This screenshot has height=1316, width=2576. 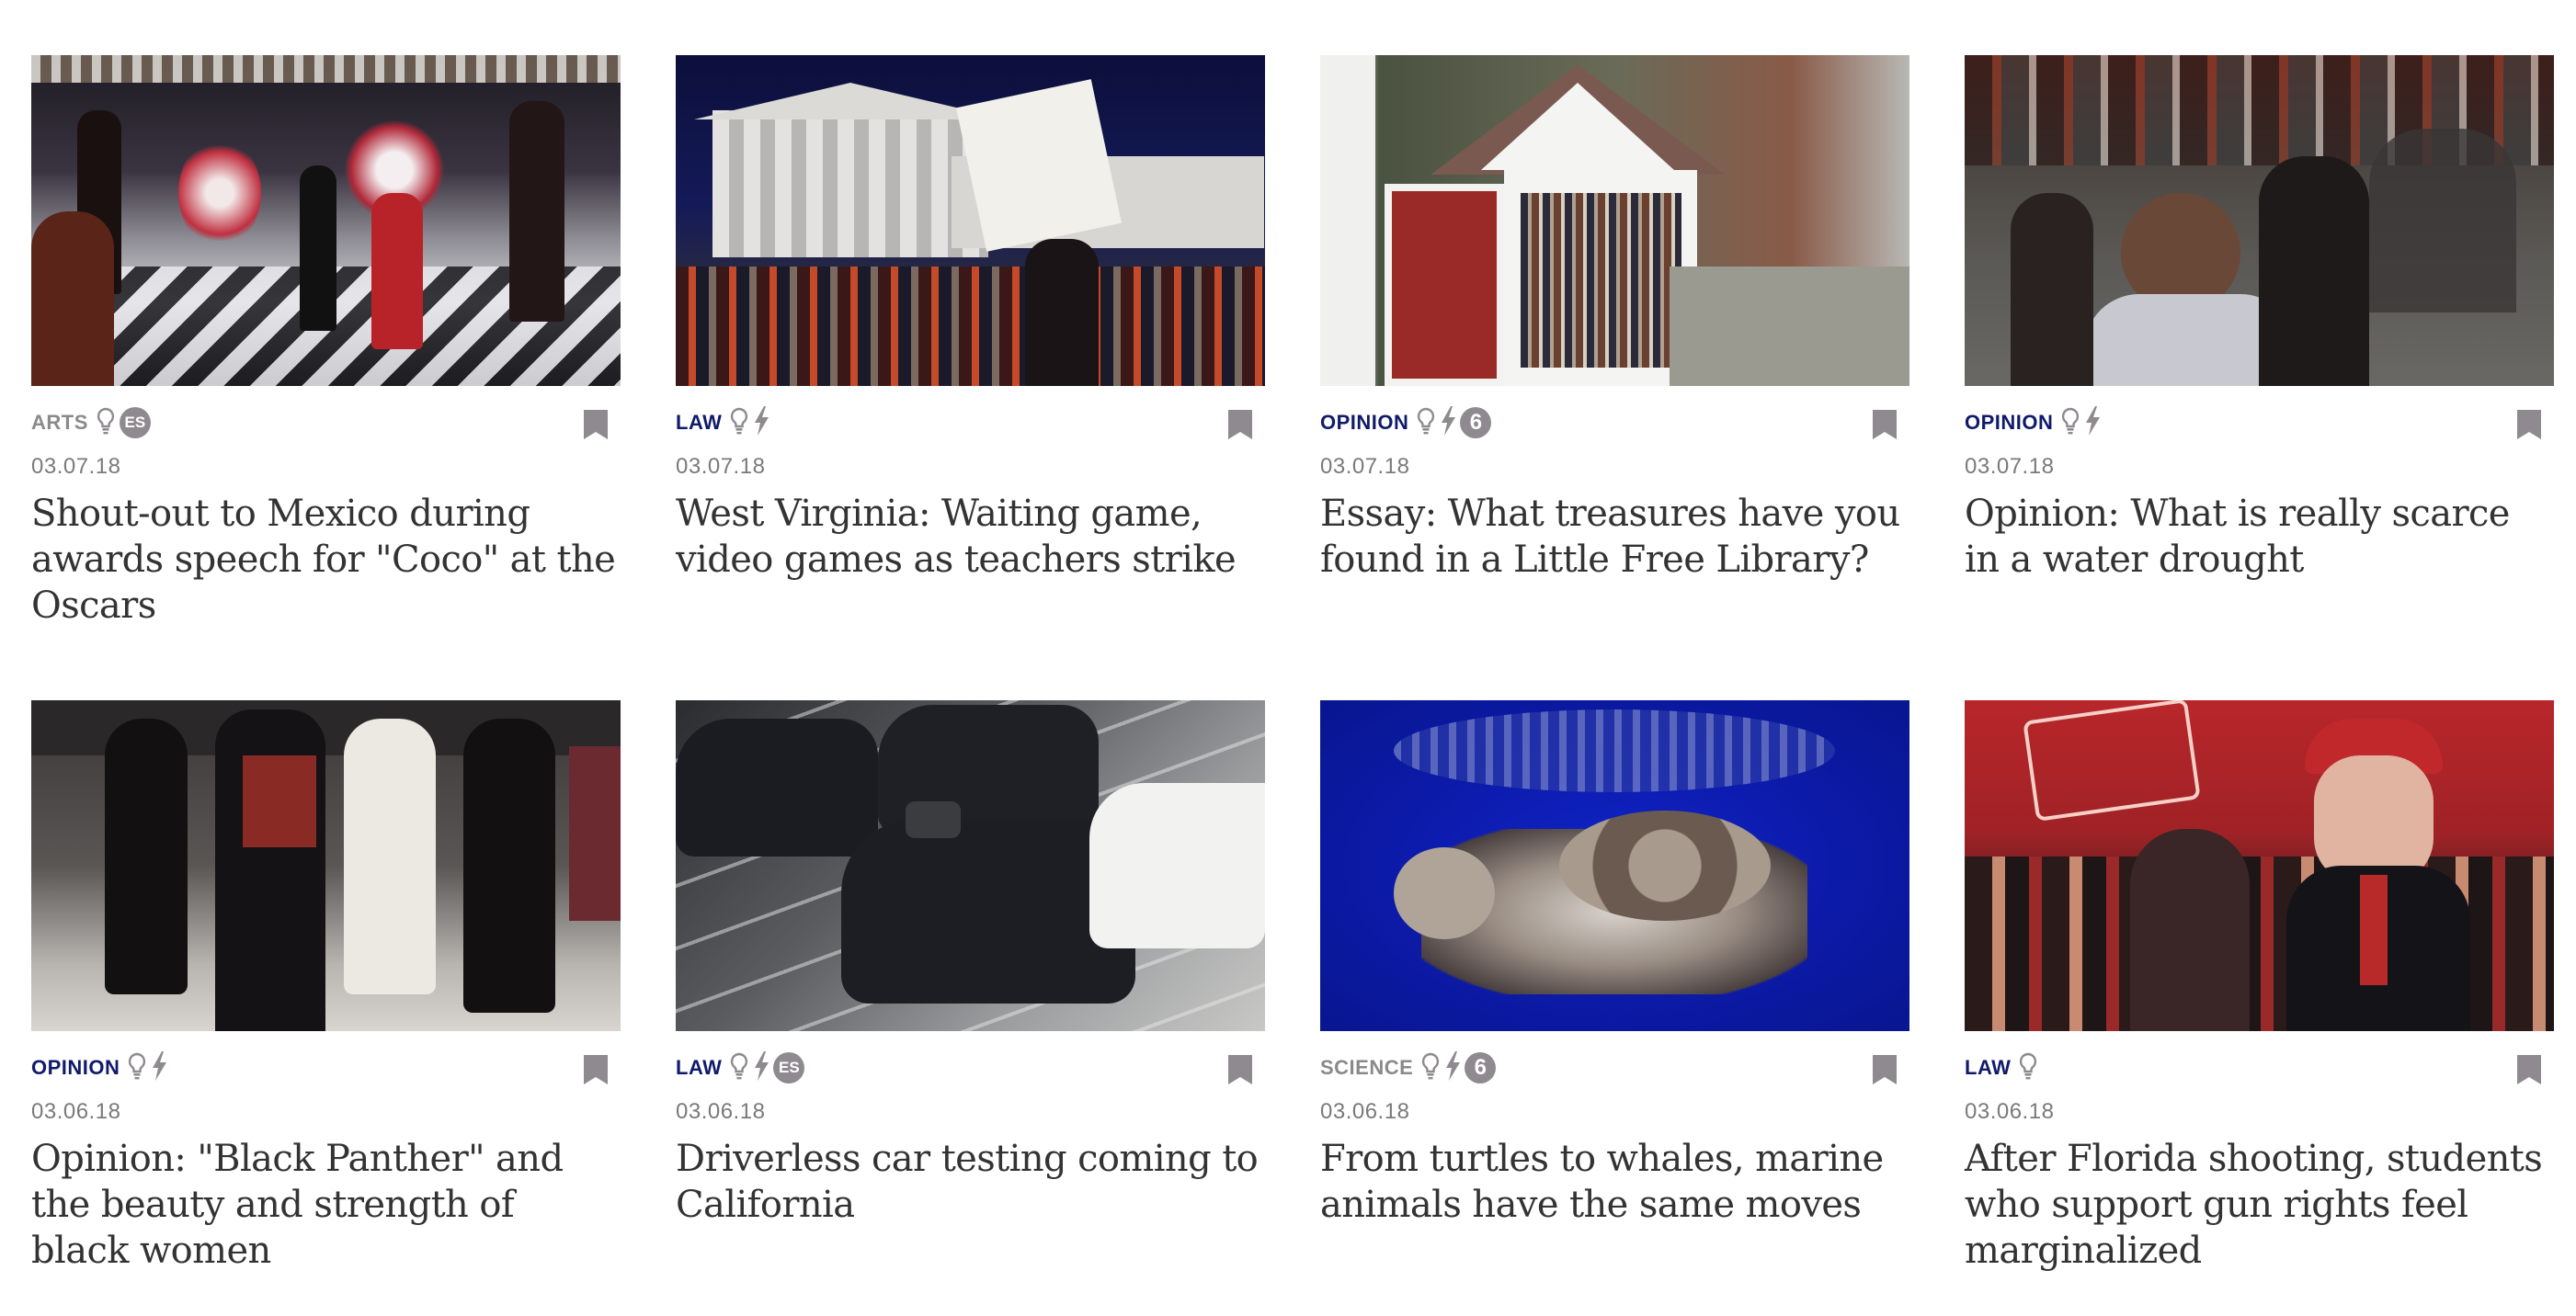 What do you see at coordinates (970, 865) in the screenshot?
I see `article-thumbnail-driverless-cars` at bounding box center [970, 865].